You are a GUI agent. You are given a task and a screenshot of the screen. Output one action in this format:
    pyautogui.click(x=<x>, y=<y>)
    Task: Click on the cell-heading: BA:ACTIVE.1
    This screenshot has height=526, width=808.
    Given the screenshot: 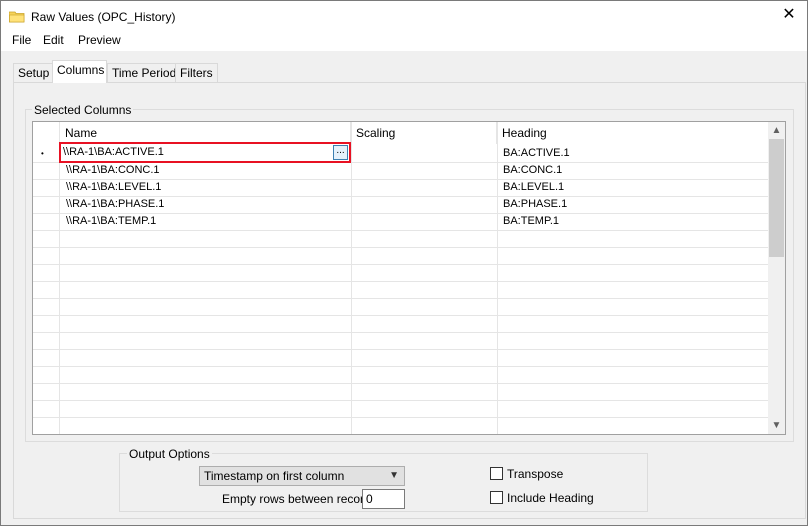 What is the action you would take?
    pyautogui.click(x=534, y=153)
    